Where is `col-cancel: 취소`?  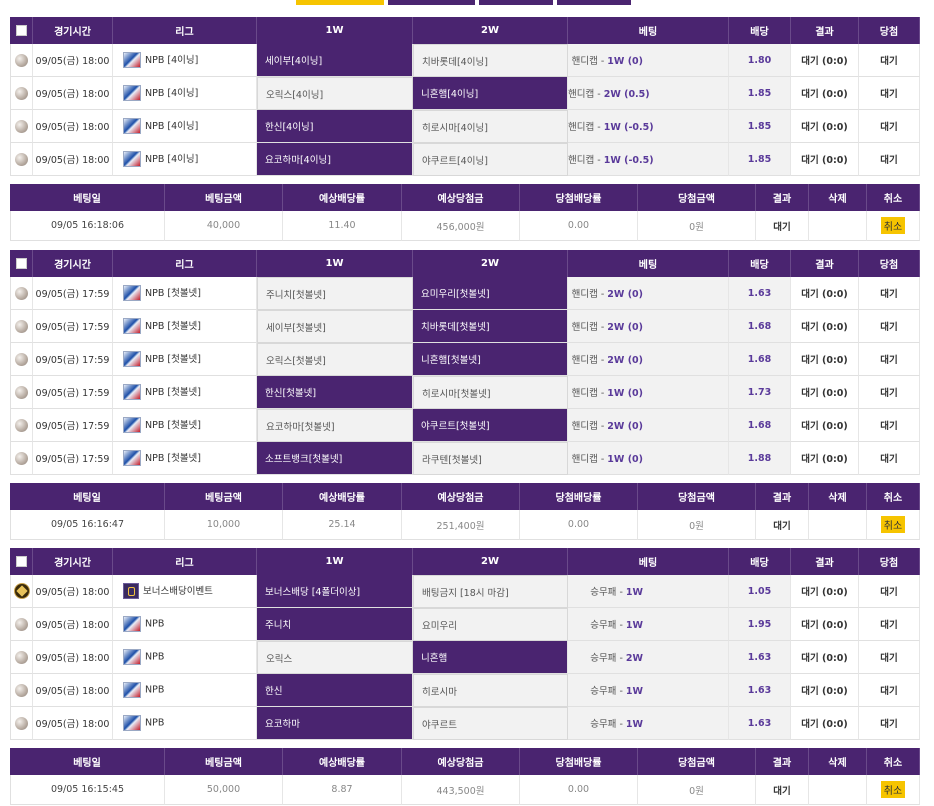
col-cancel: 취소 is located at coordinates (893, 761).